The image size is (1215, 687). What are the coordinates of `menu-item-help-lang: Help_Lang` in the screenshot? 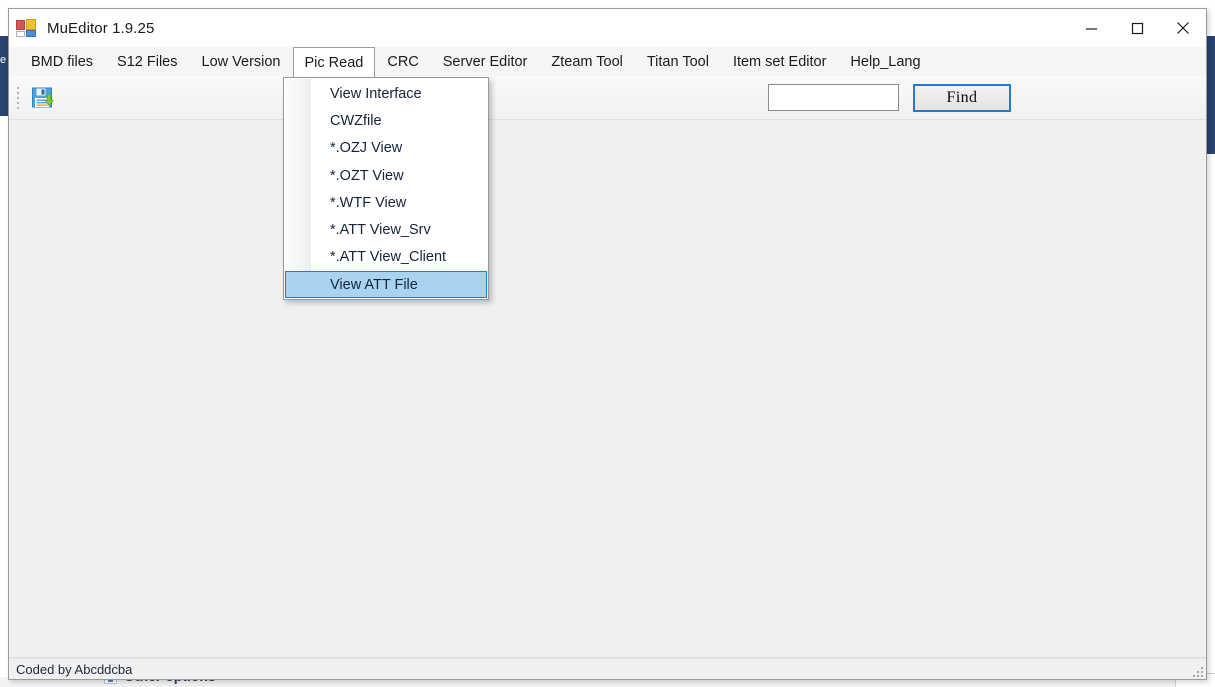 It's located at (885, 61).